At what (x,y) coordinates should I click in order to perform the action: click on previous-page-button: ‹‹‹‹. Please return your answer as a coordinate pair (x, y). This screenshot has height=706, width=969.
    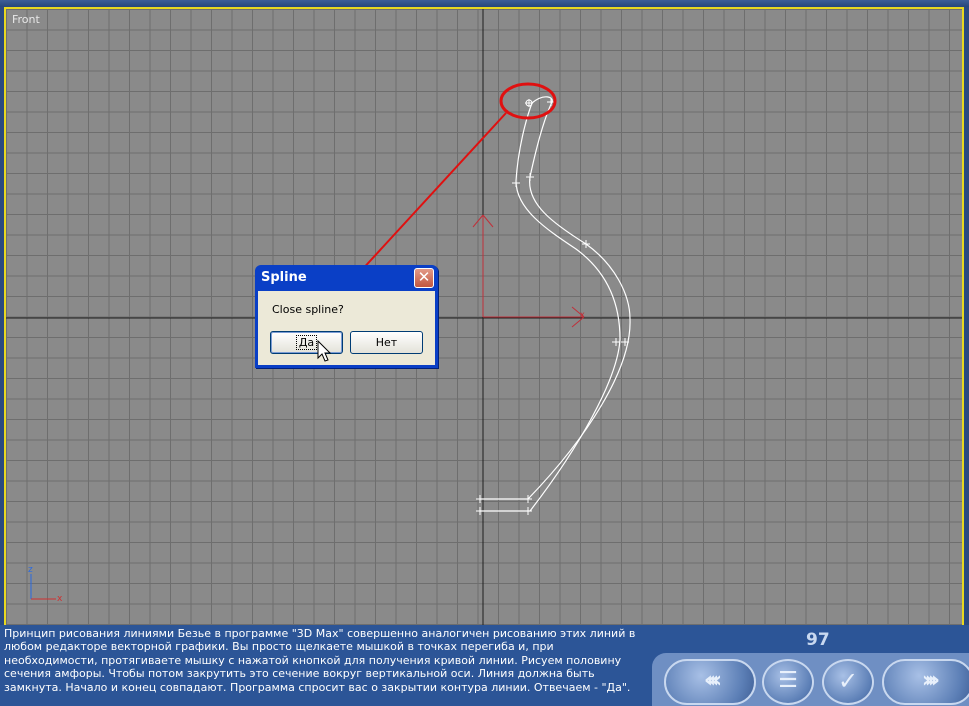
    Looking at the image, I should click on (710, 682).